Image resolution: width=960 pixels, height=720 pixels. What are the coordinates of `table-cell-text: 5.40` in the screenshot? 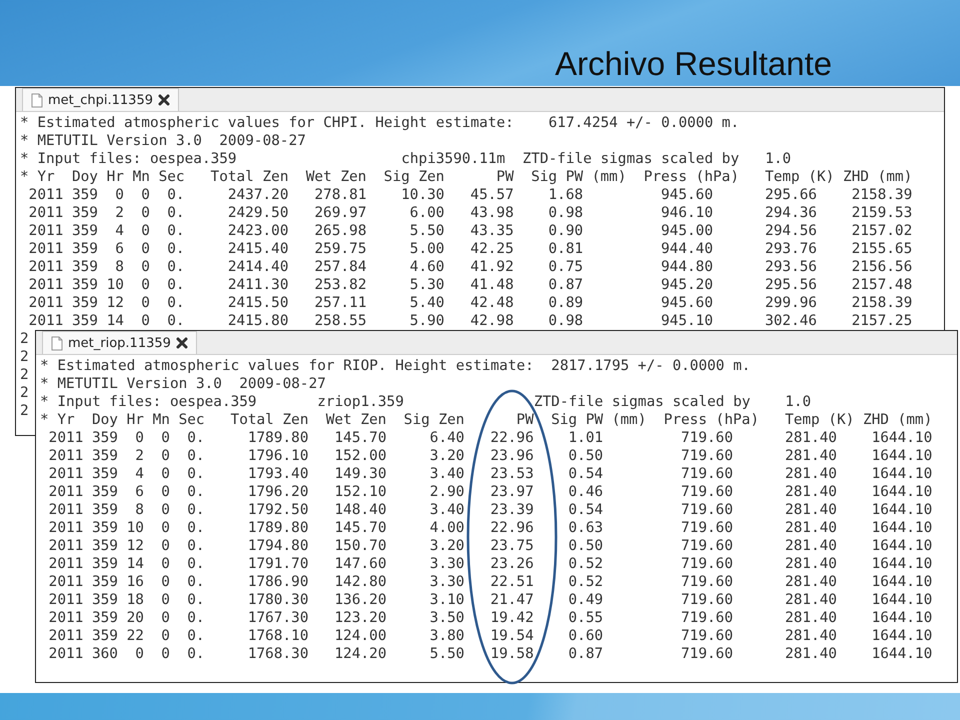 It's located at (426, 303).